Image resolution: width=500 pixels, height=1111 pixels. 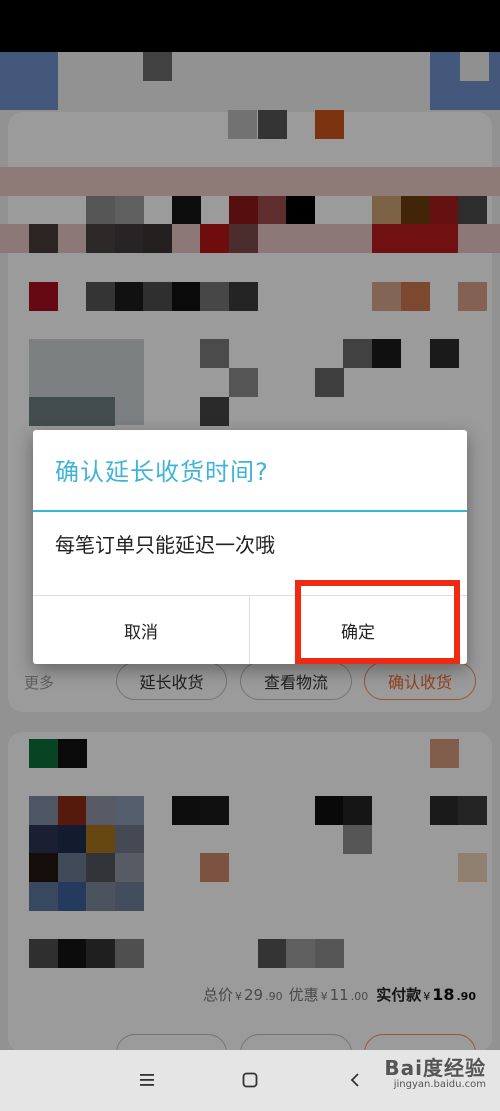 What do you see at coordinates (165, 545) in the screenshot?
I see `dialog-message: 每笔订单只能延迟一次哦` at bounding box center [165, 545].